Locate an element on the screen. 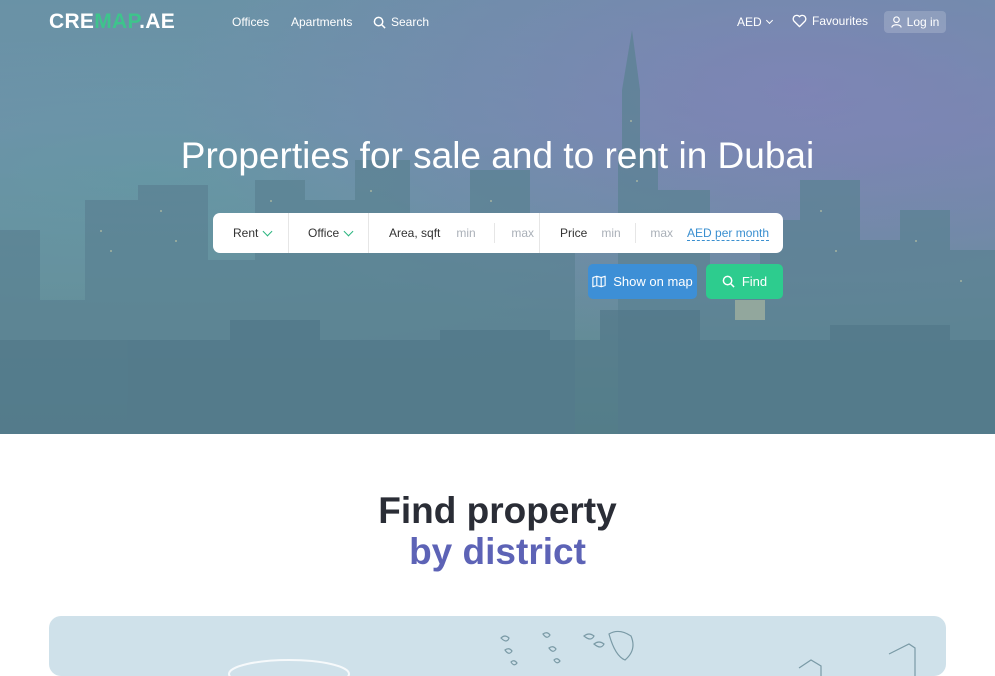  price-min-input: min is located at coordinates (611, 233).